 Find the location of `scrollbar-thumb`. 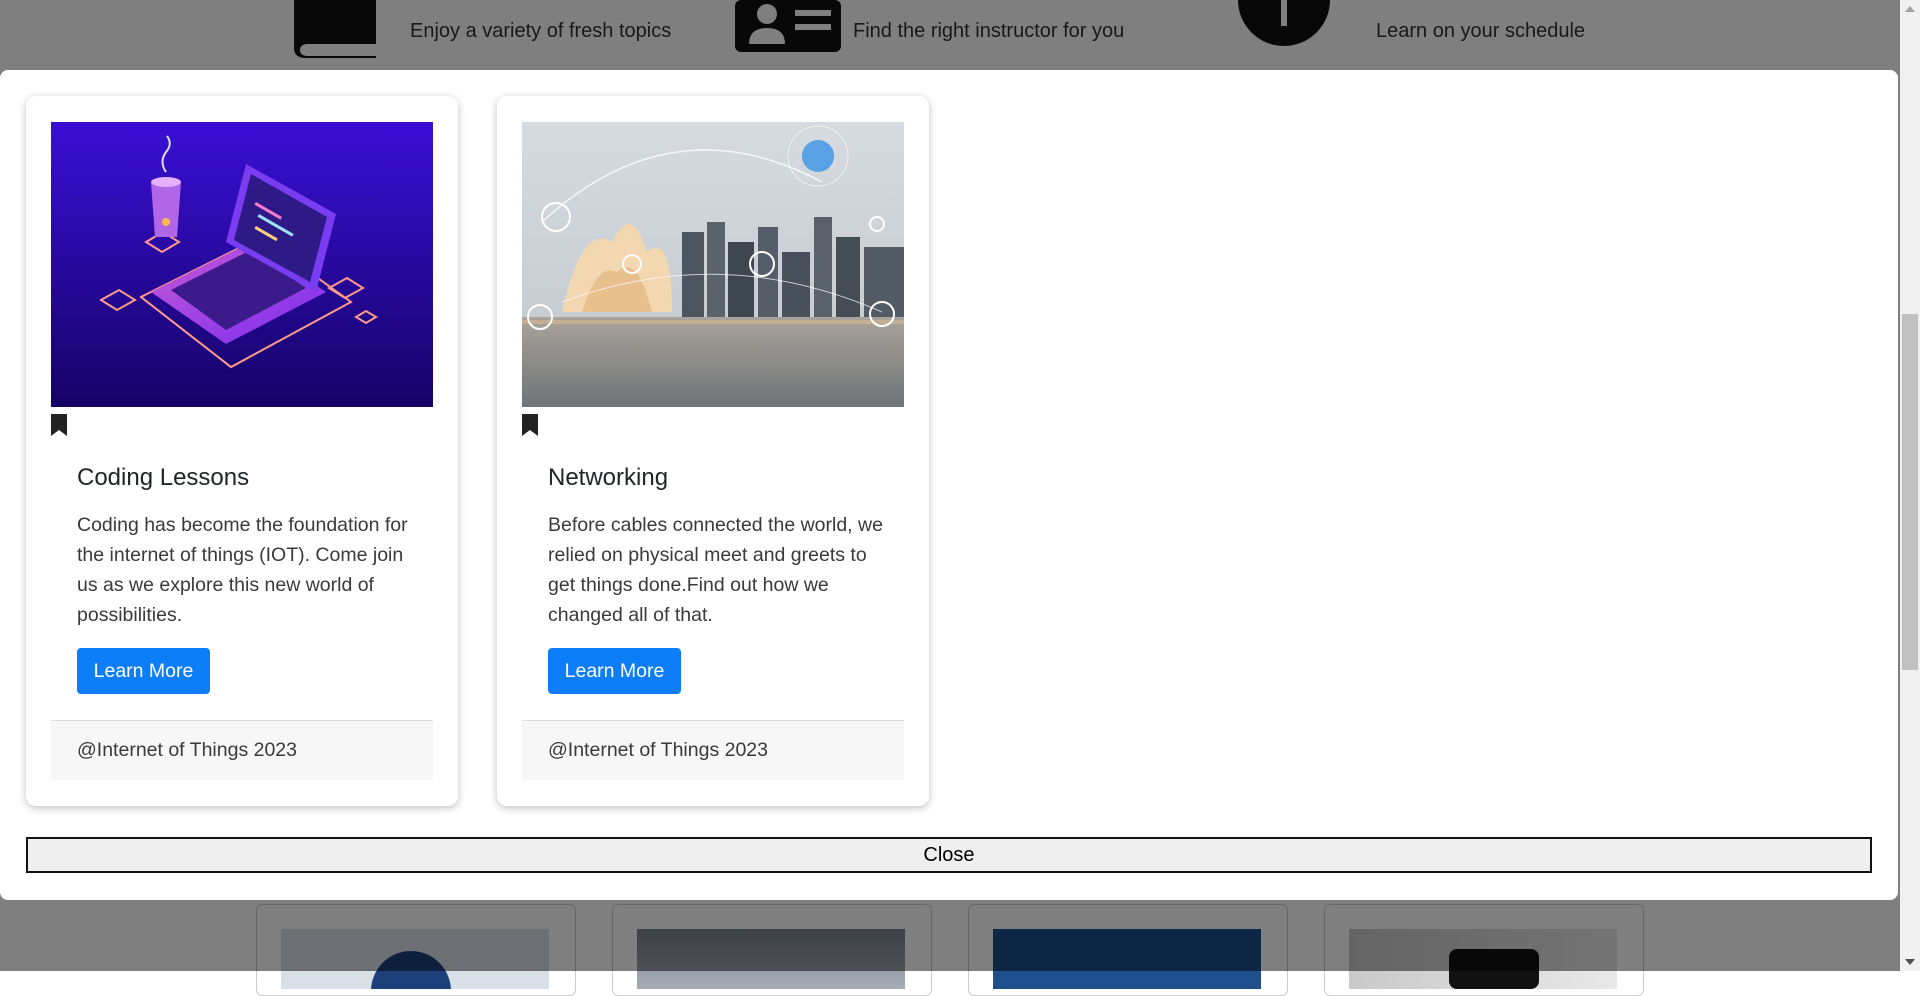

scrollbar-thumb is located at coordinates (1910, 492).